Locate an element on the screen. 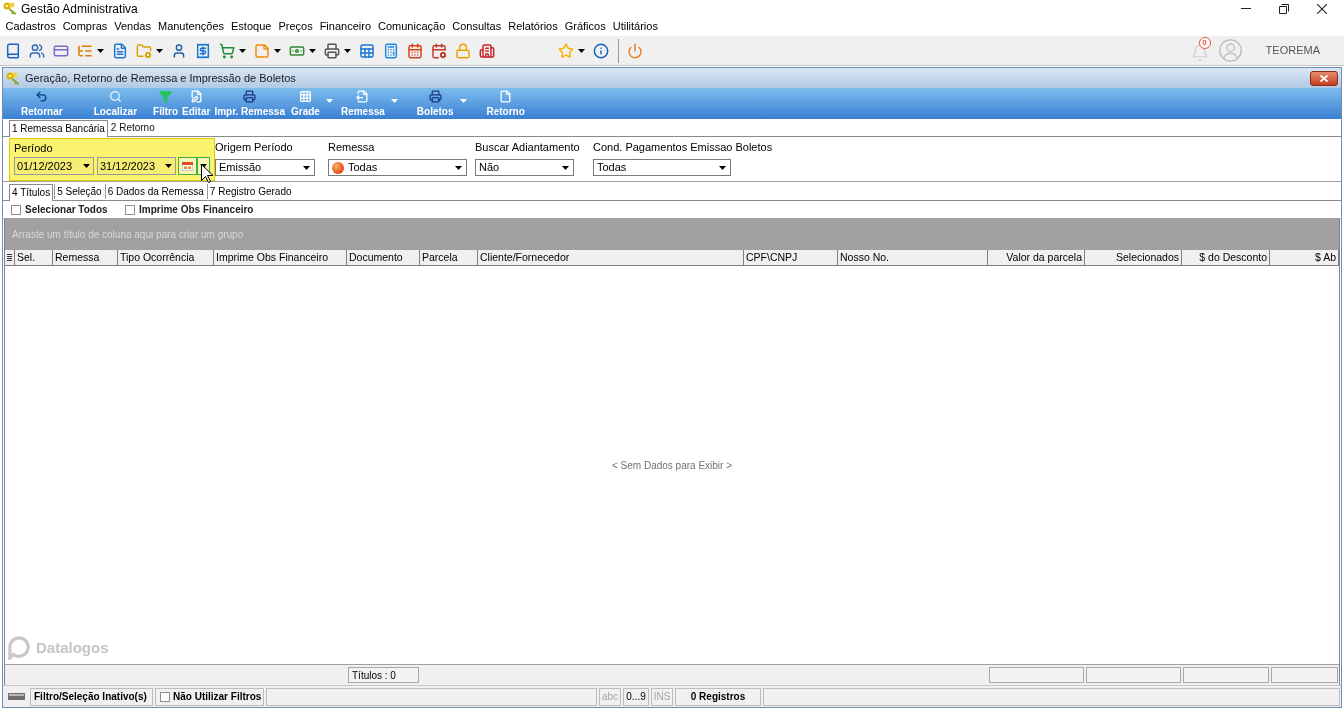 This screenshot has height=708, width=1344. calendar-button is located at coordinates (187, 166).